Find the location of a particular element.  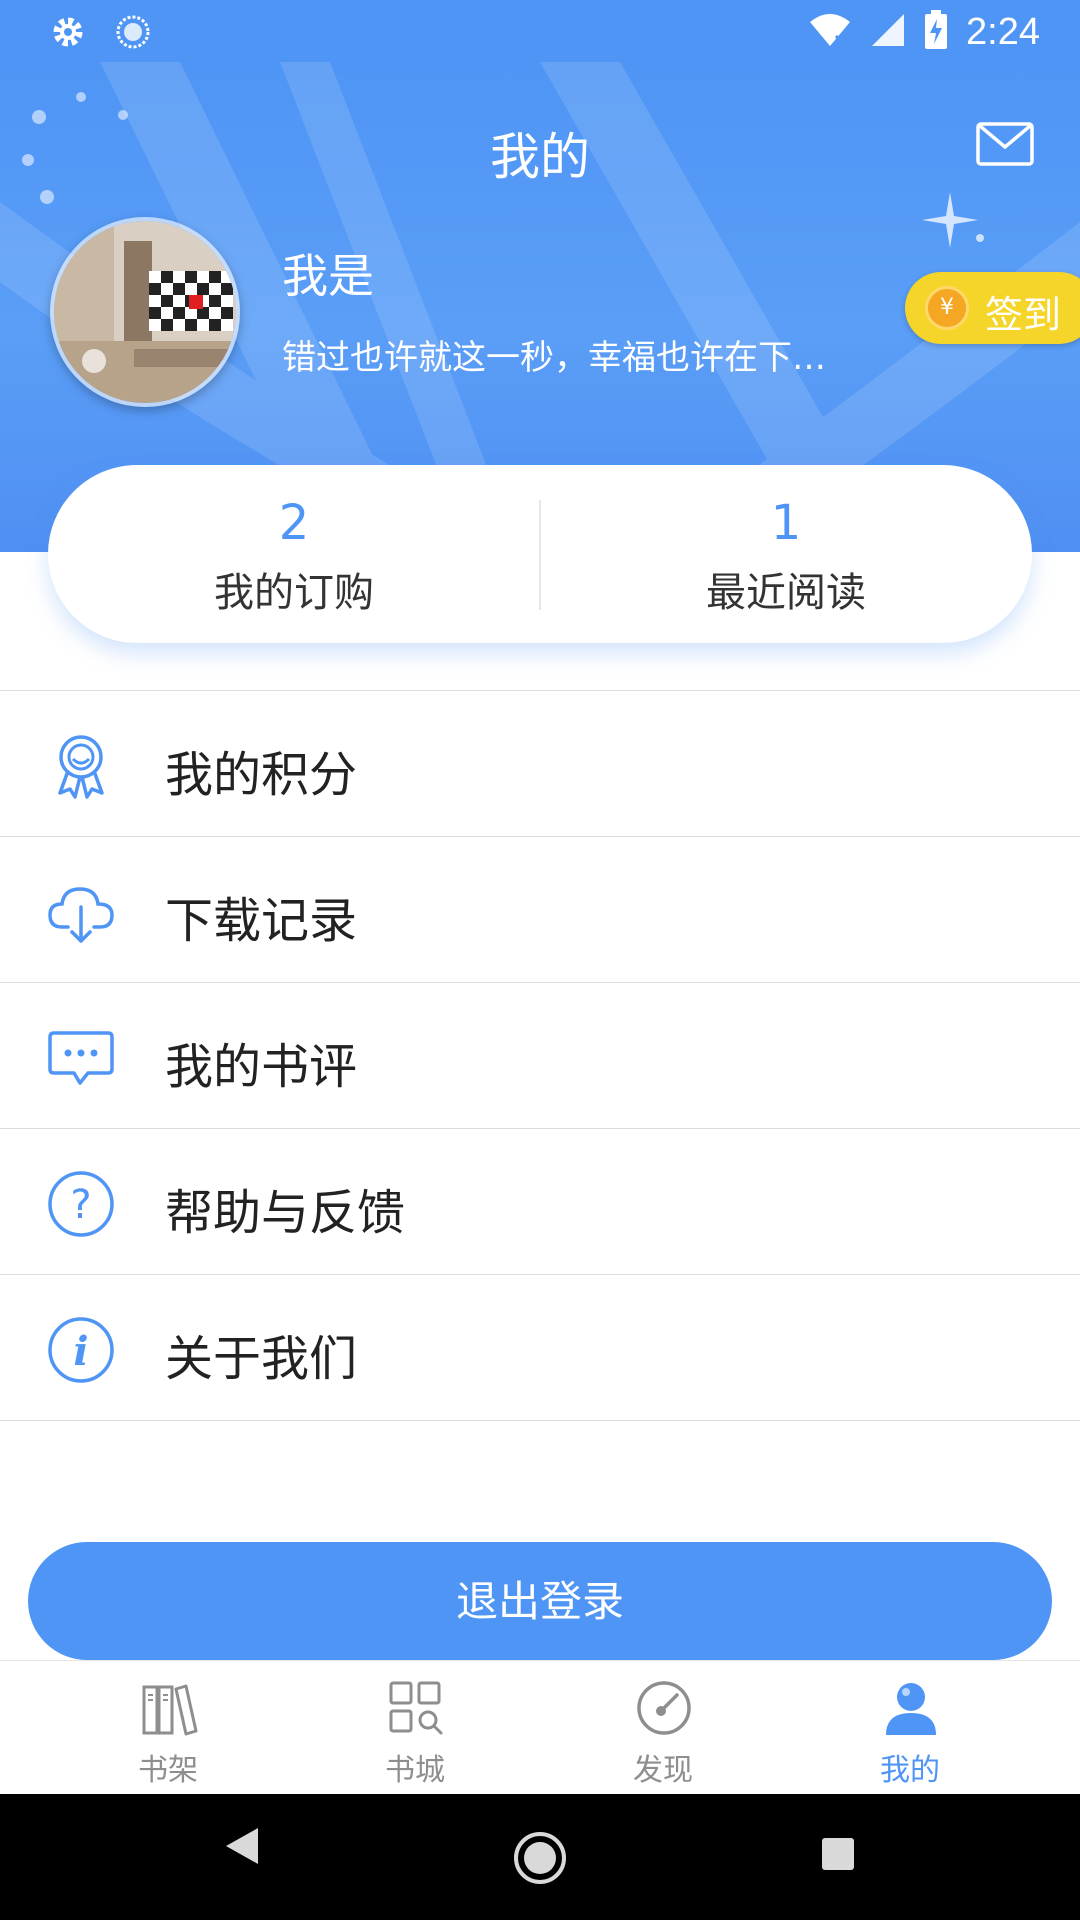

username: 我是 is located at coordinates (328, 276).